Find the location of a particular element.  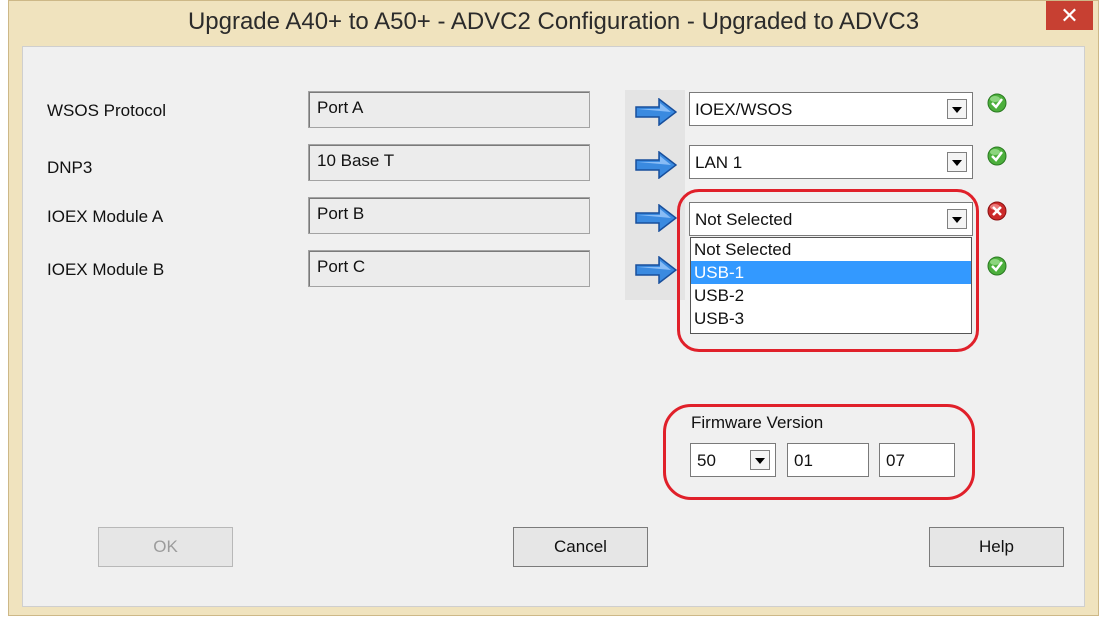

help-button: Help is located at coordinates (996, 547).